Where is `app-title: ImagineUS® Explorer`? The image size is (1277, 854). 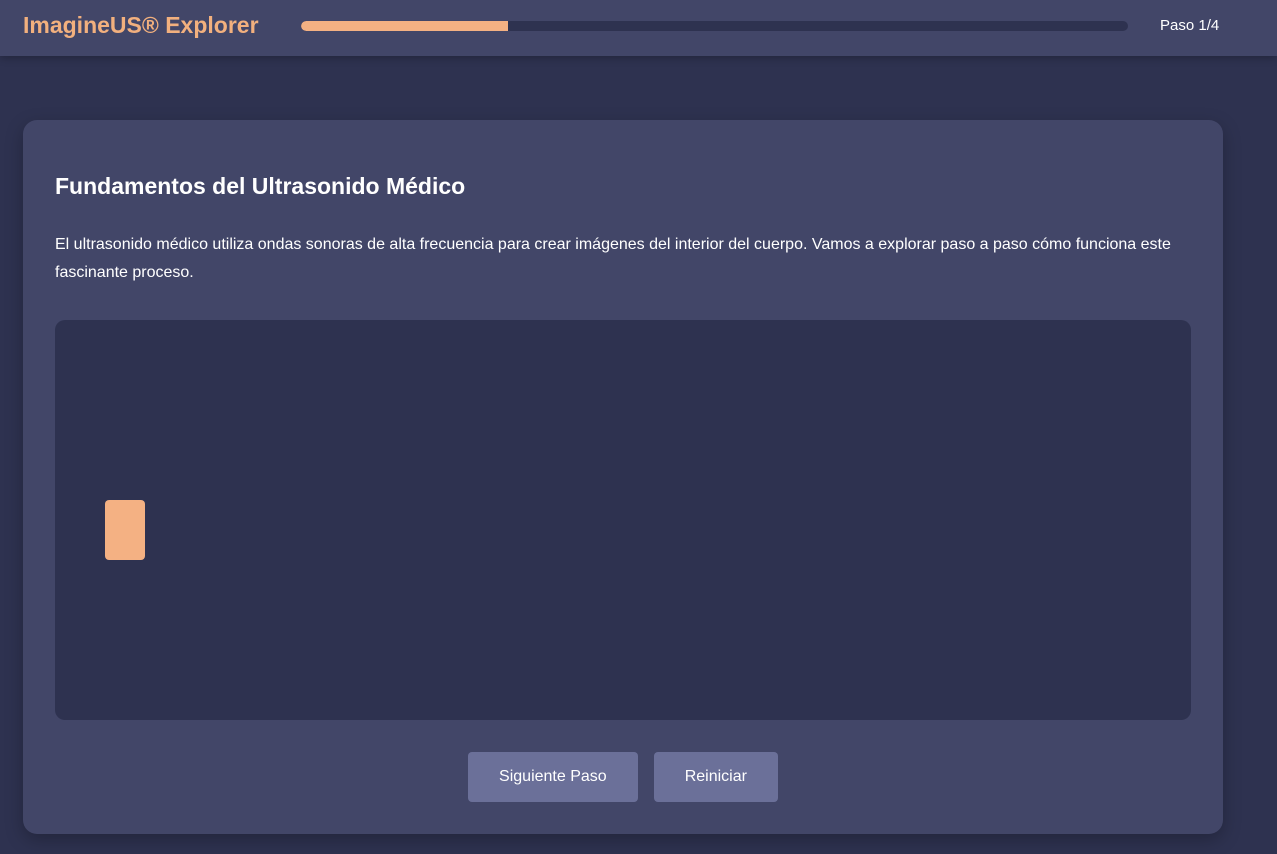 app-title: ImagineUS® Explorer is located at coordinates (141, 25).